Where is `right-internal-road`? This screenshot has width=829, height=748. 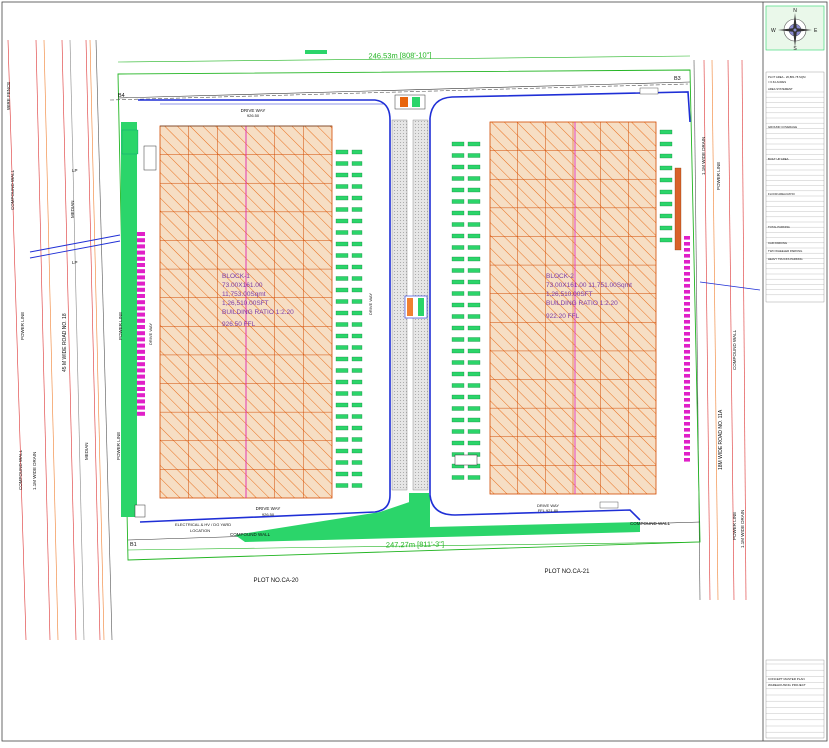 right-internal-road is located at coordinates (560, 107).